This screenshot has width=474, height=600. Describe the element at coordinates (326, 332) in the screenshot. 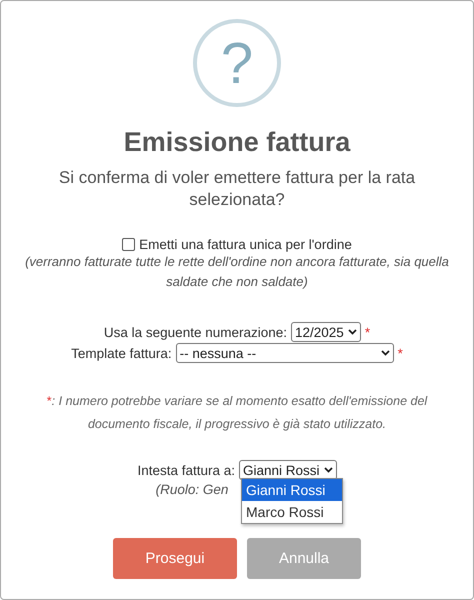

I see `select-field: 12/2025` at that location.